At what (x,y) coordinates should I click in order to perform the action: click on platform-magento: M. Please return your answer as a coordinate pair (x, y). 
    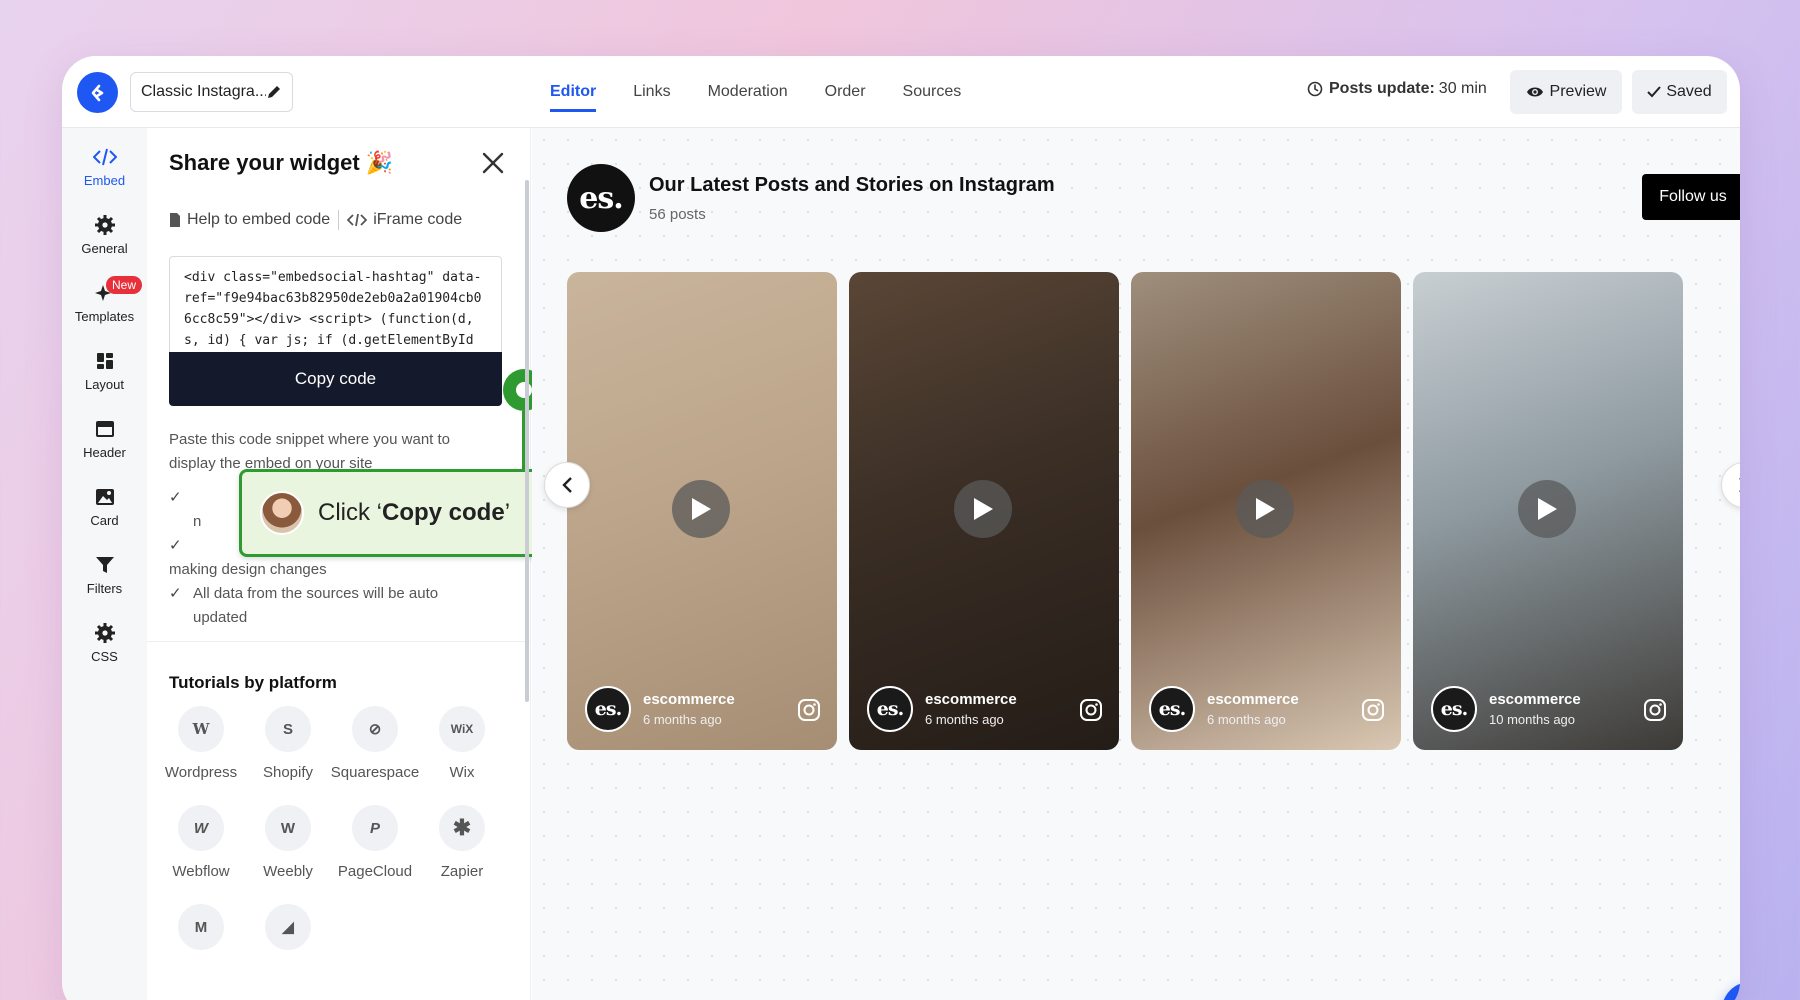
    Looking at the image, I should click on (201, 933).